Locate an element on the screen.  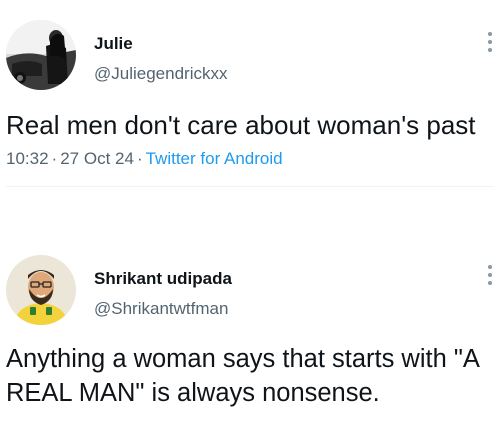
tweet-time: 10:32 is located at coordinates (27, 158).